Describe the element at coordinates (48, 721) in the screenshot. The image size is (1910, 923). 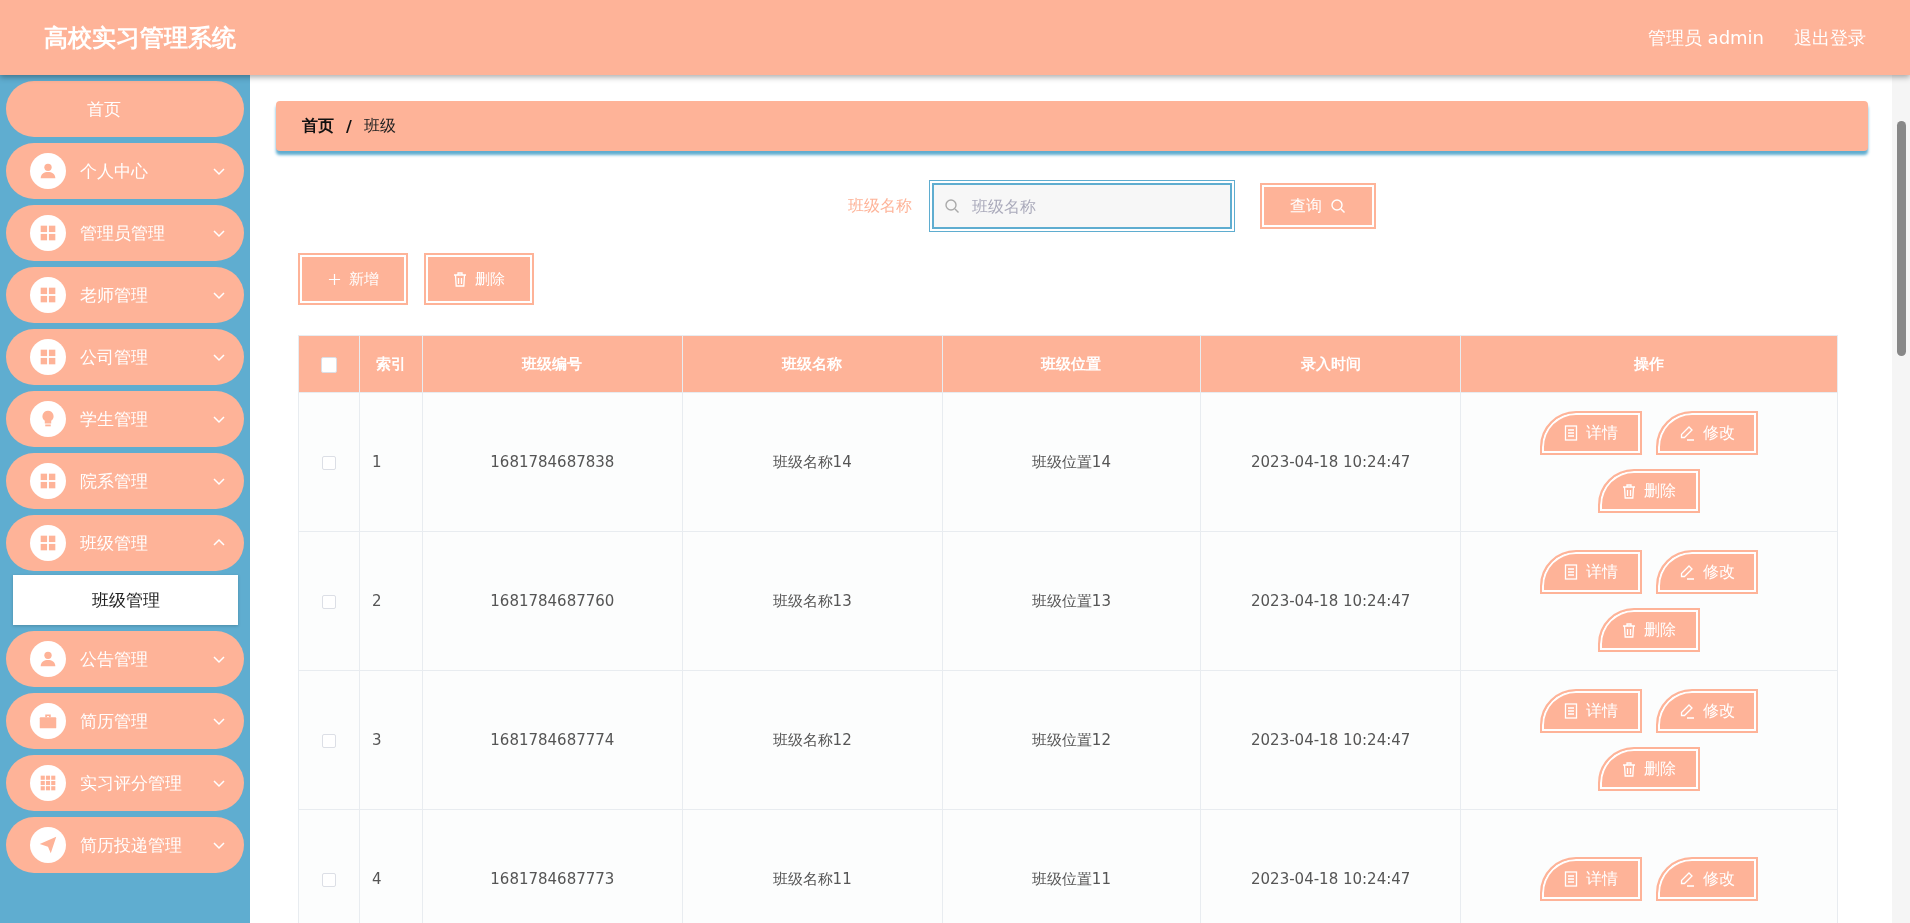
I see `briefcase-icon` at that location.